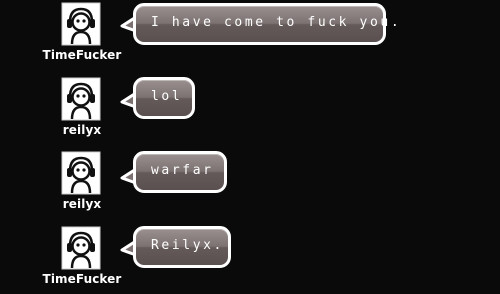  Describe the element at coordinates (276, 22) in the screenshot. I see `message-text: I have come to fuck you.` at that location.